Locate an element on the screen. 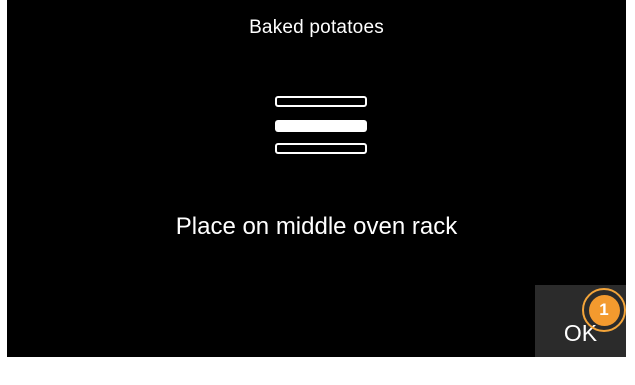 The image size is (635, 385). step-number: 1 is located at coordinates (604, 310).